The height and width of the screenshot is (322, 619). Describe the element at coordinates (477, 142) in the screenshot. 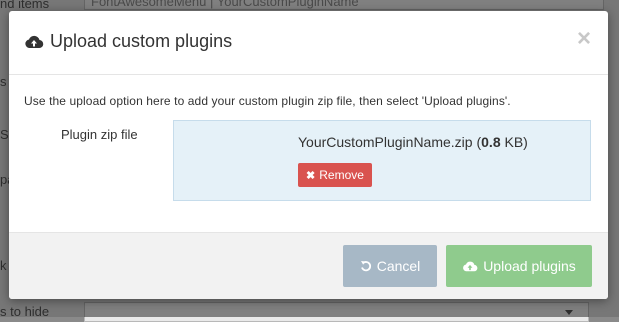

I see `file-size-open: (` at that location.